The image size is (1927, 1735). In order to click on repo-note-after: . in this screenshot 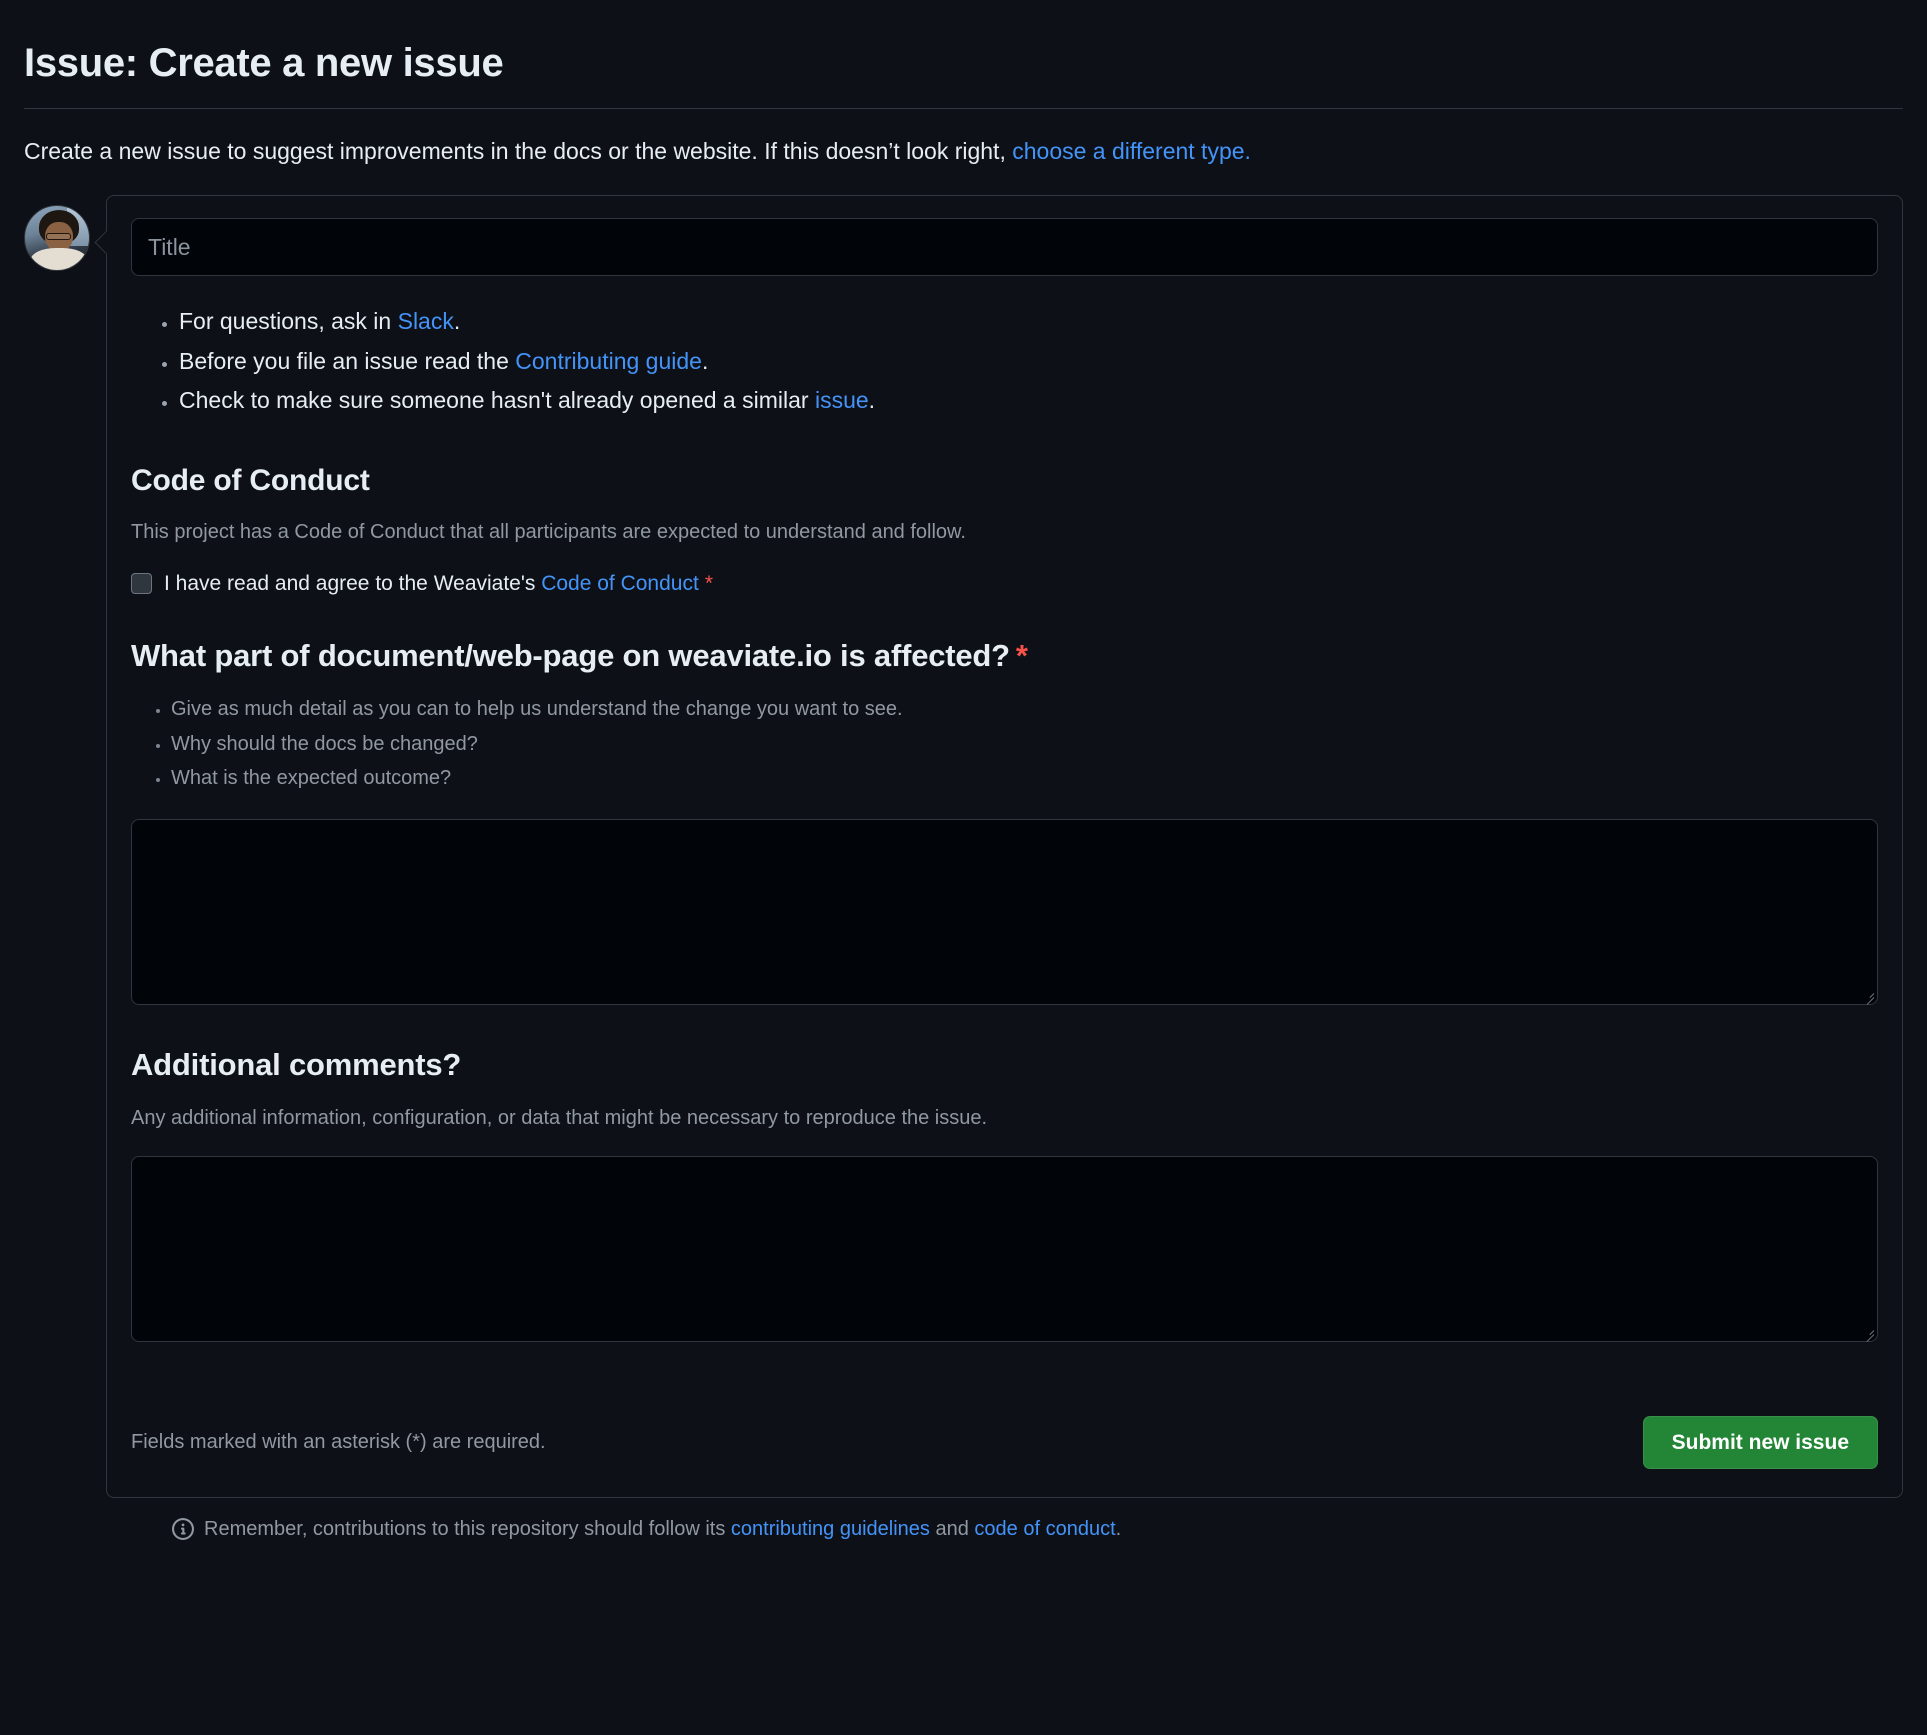, I will do `click(1118, 1528)`.